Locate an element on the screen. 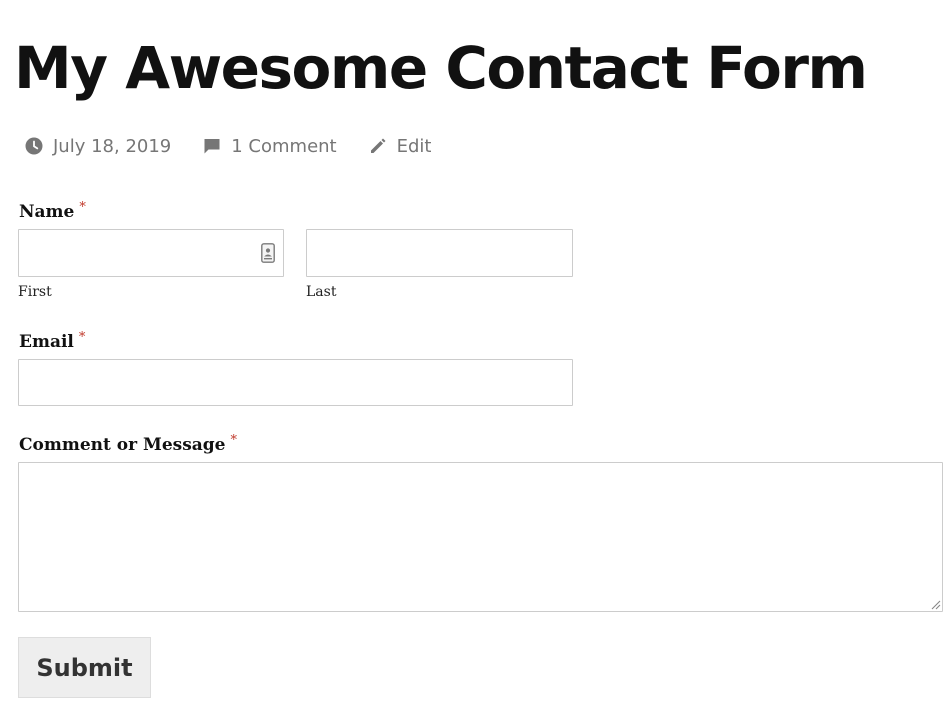  email-input is located at coordinates (295, 382).